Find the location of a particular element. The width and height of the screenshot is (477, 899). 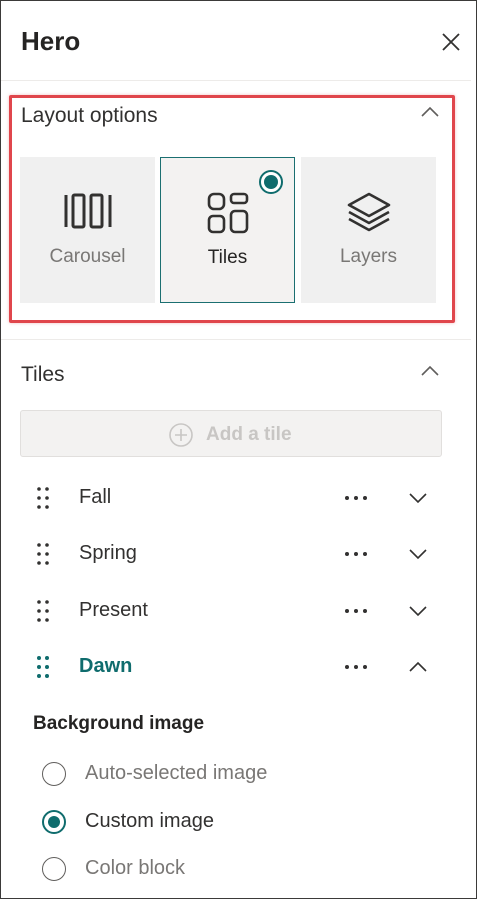

radio-color-block: Color block is located at coordinates (172, 869).